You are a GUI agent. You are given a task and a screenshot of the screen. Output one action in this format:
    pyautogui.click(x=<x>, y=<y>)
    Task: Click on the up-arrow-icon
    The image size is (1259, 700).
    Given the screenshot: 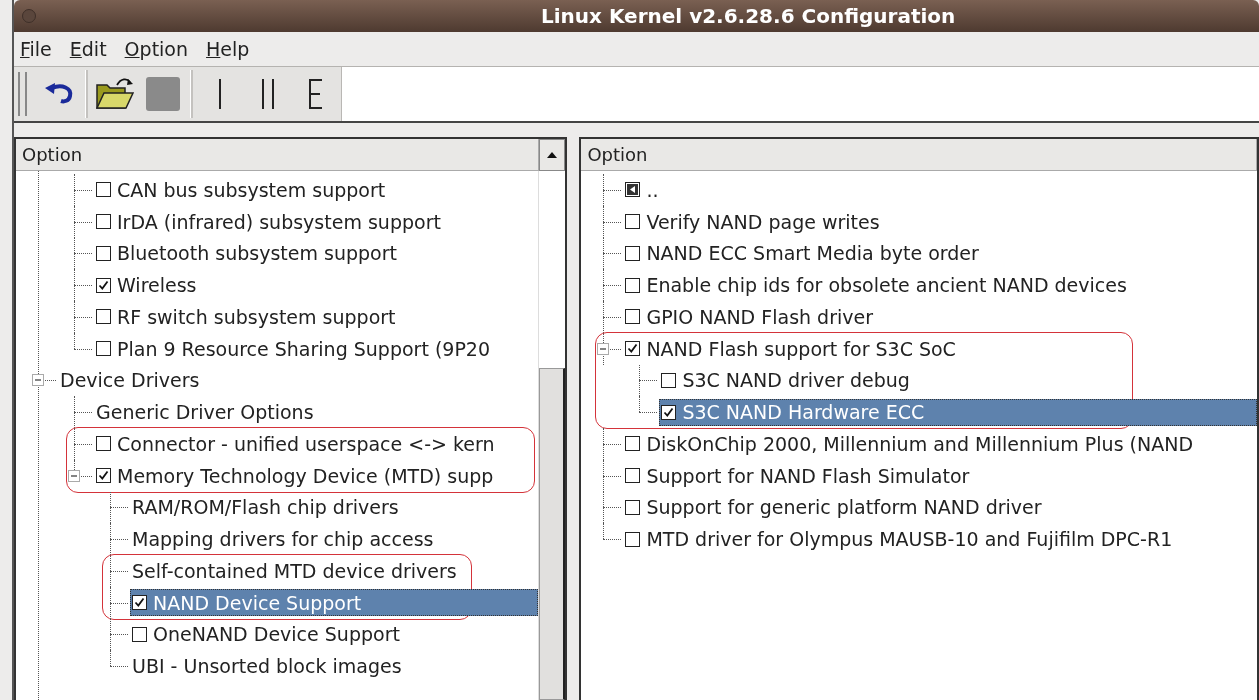 What is the action you would take?
    pyautogui.click(x=552, y=155)
    